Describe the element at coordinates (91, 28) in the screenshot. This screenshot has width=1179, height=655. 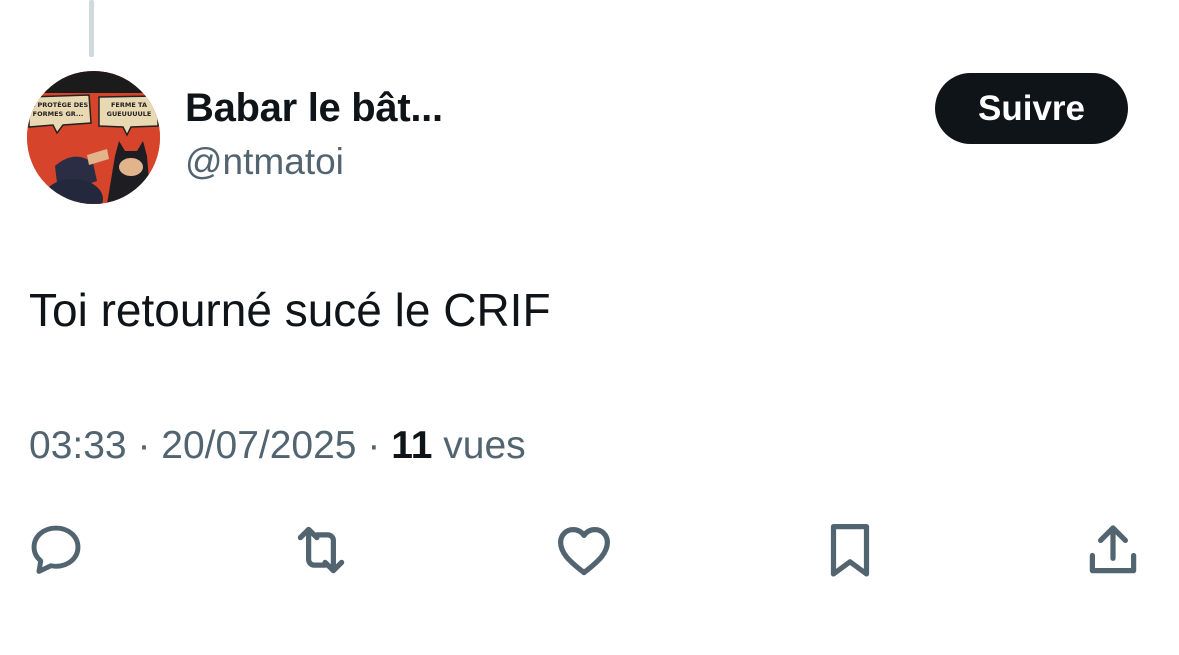
I see `thread-connector-line` at that location.